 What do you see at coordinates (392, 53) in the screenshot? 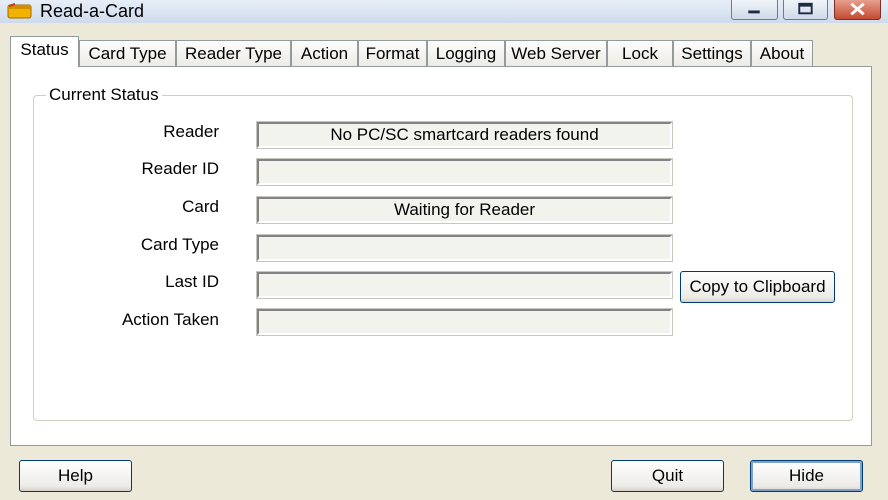
I see `tab-format: Format` at bounding box center [392, 53].